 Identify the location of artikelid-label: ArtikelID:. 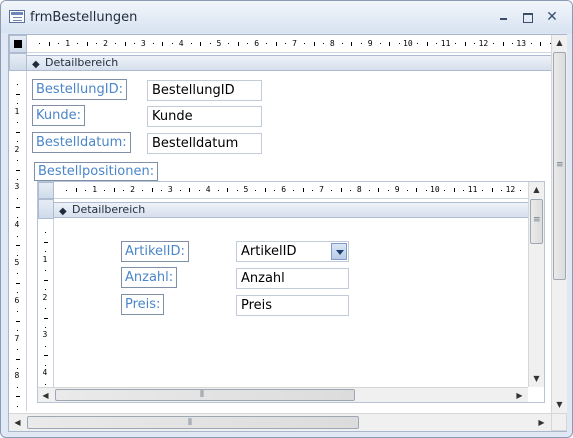
(155, 251).